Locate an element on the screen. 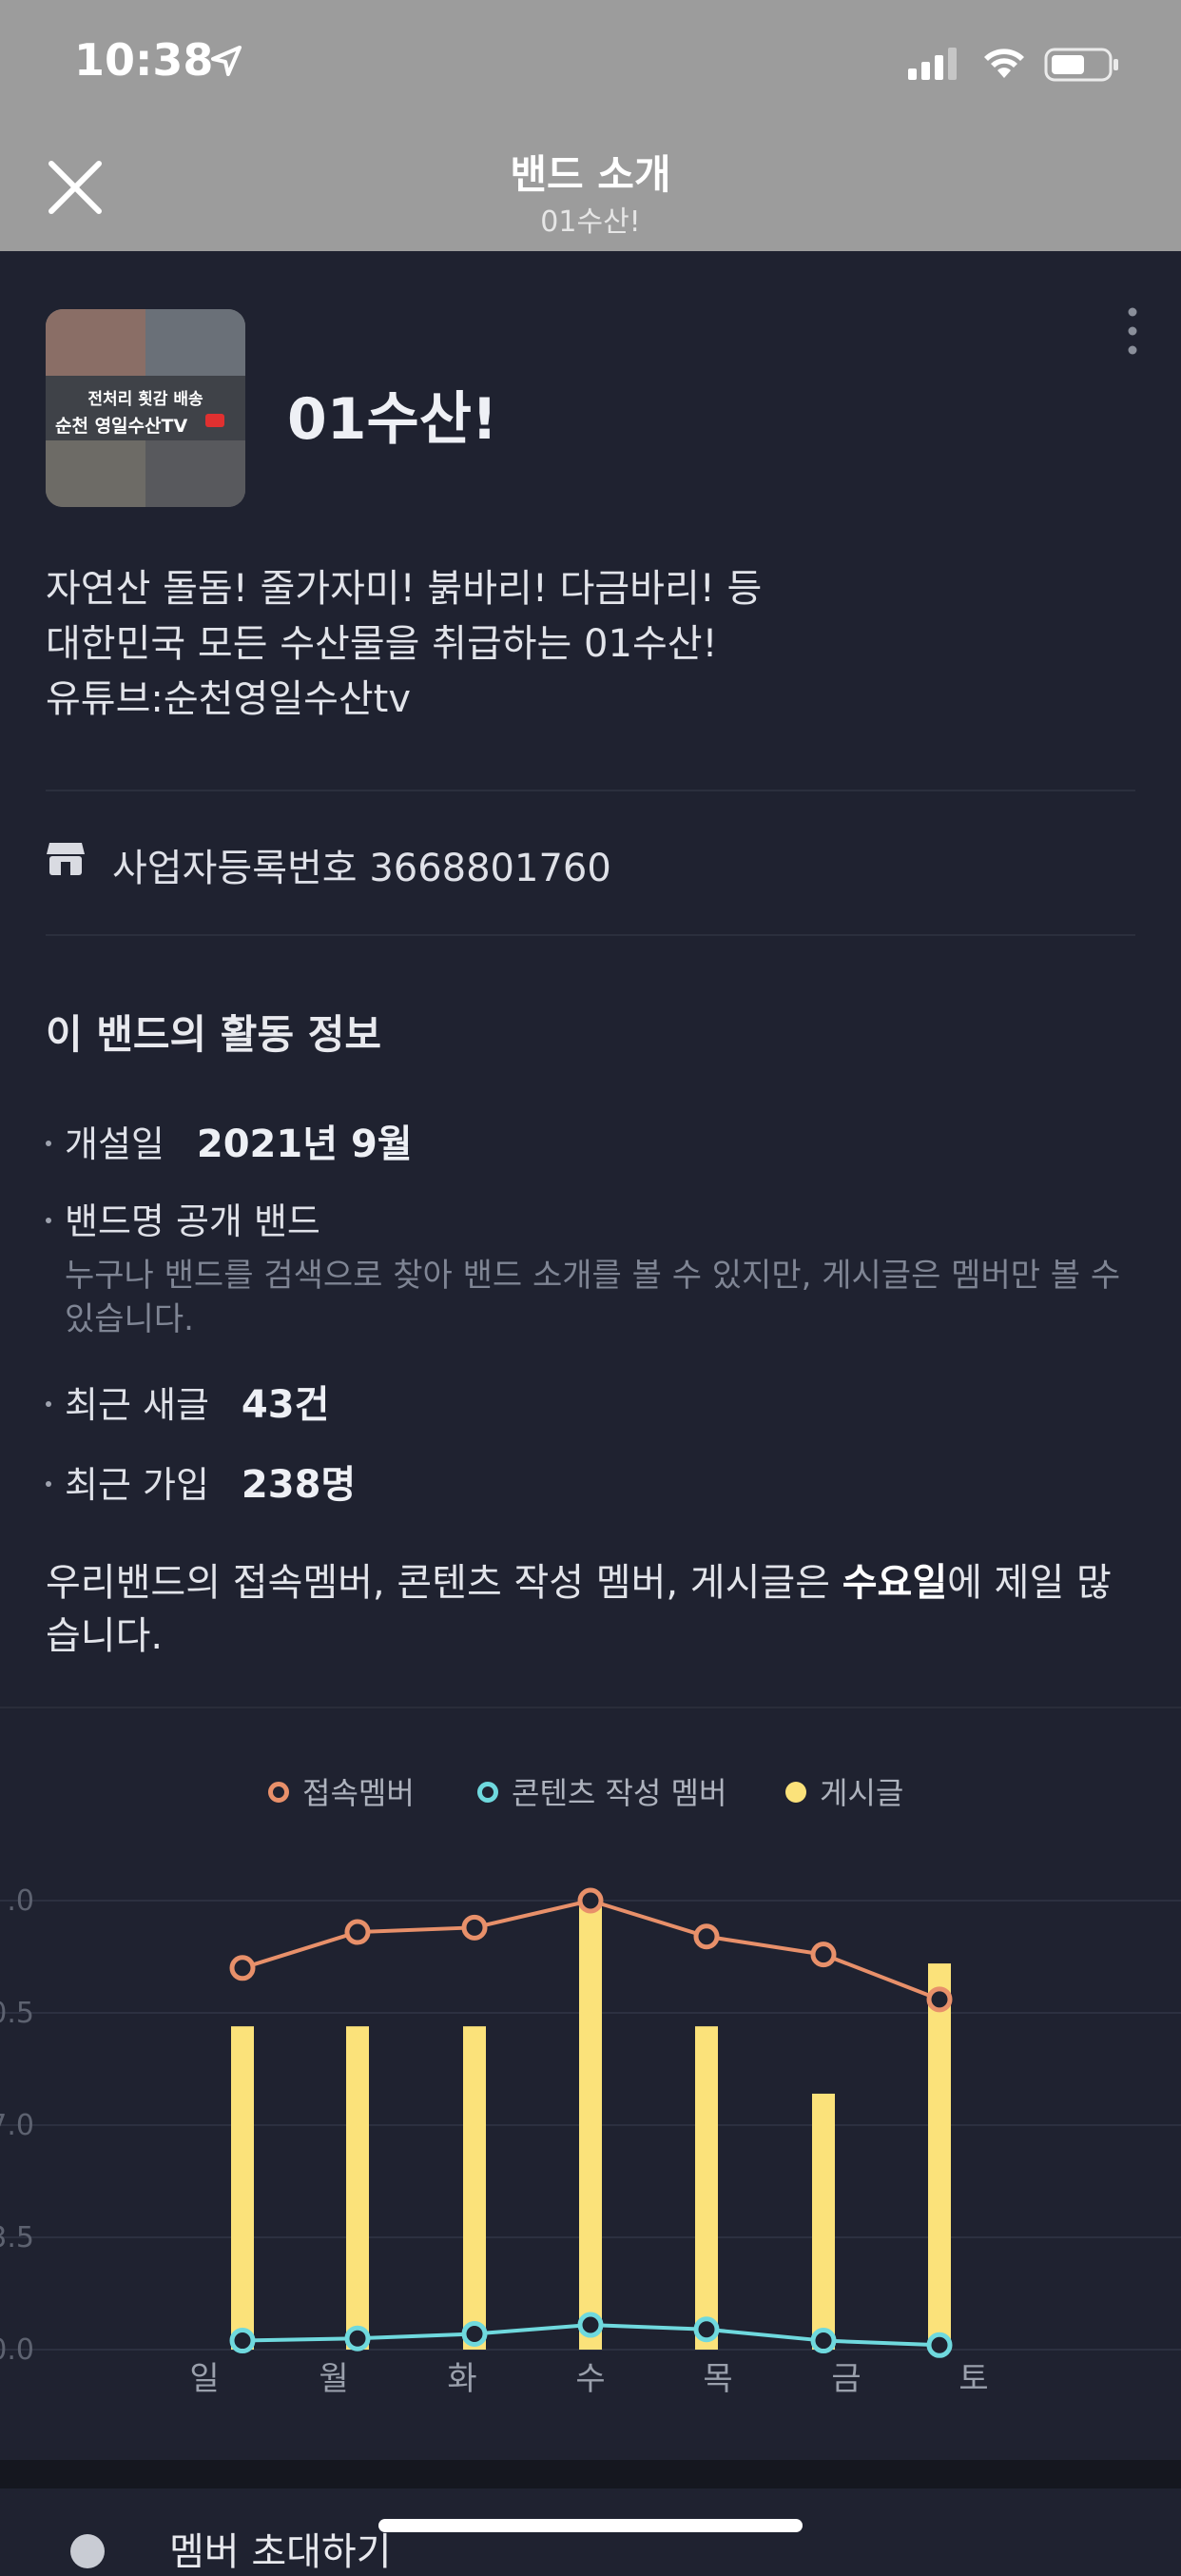  legend-posts-label: 게시글 is located at coordinates (862, 1793).